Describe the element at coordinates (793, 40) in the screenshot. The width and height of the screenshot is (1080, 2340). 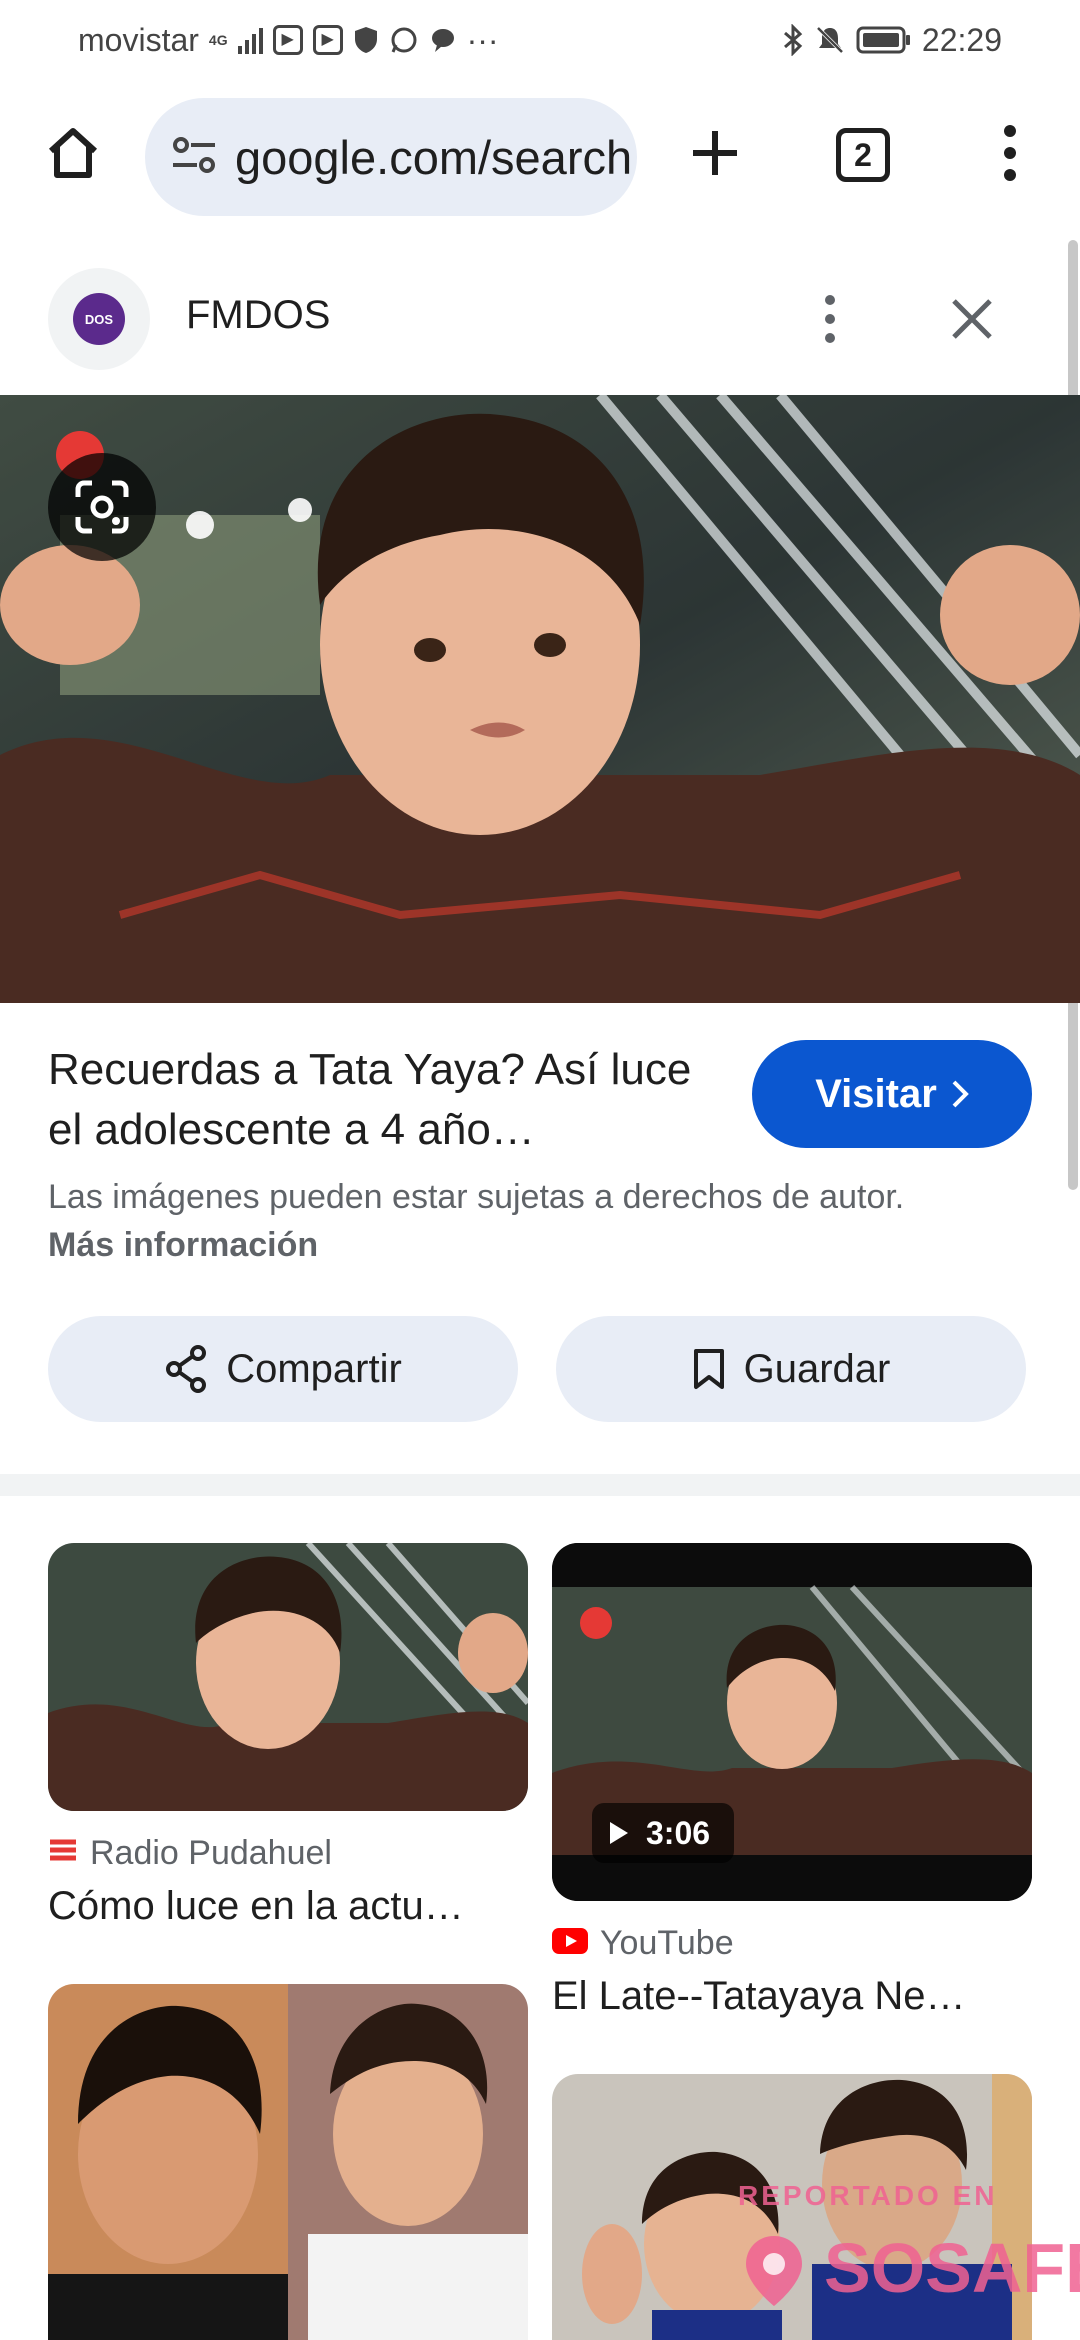
I see `bluetooth-icon` at that location.